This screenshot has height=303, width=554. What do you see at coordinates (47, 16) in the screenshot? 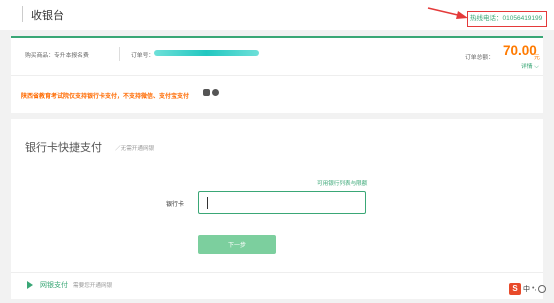
I see `page-title: 收银台` at bounding box center [47, 16].